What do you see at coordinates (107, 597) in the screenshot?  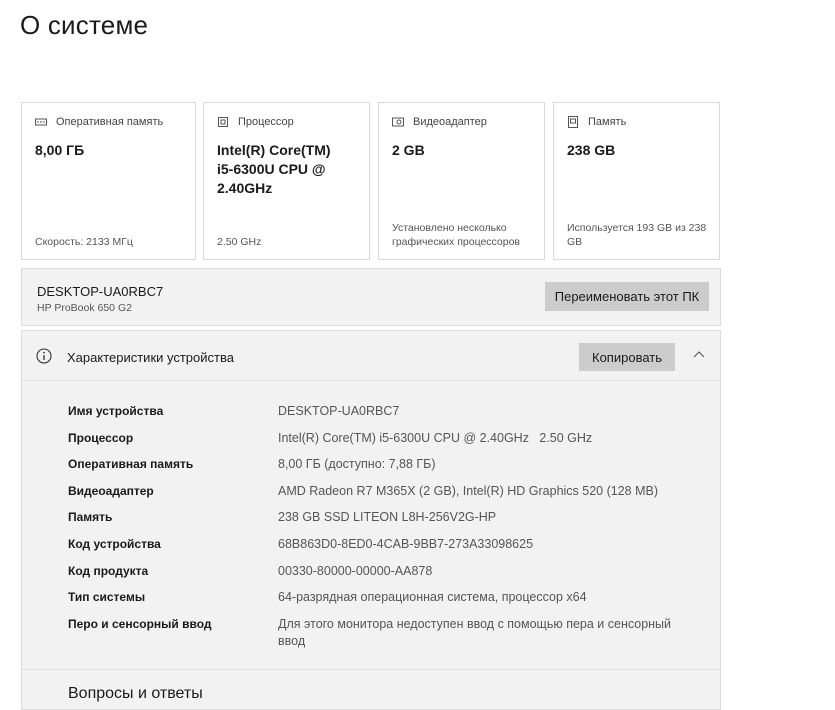 I see `spec-key: Тип системы` at bounding box center [107, 597].